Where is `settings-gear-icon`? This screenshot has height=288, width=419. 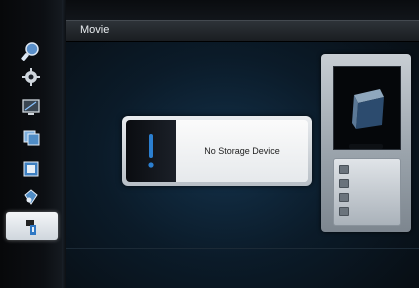
settings-gear-icon is located at coordinates (31, 77).